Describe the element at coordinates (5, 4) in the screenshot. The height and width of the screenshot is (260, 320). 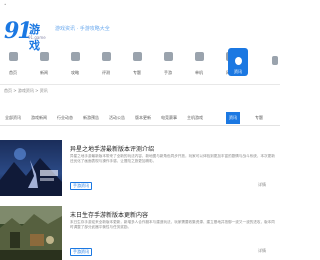
I see `top-bar-marker: •` at that location.